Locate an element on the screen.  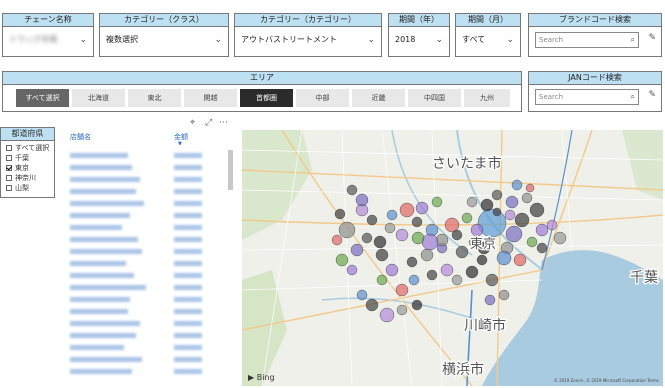
area-button-shutoken: 首都圏 is located at coordinates (266, 98).